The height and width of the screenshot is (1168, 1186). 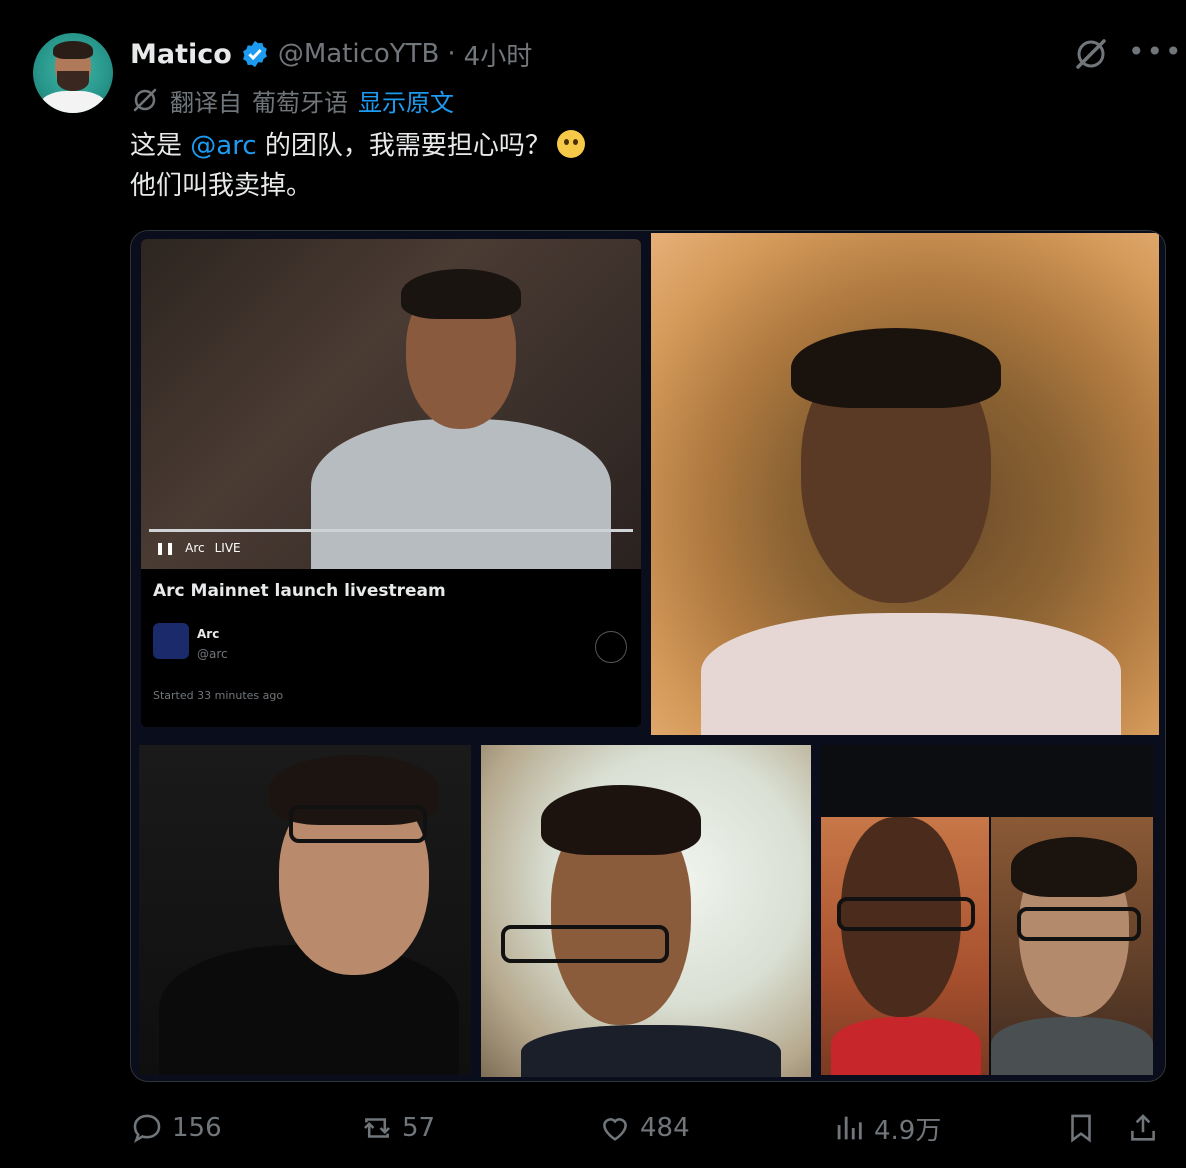 I want to click on views-icon, so click(x=849, y=1128).